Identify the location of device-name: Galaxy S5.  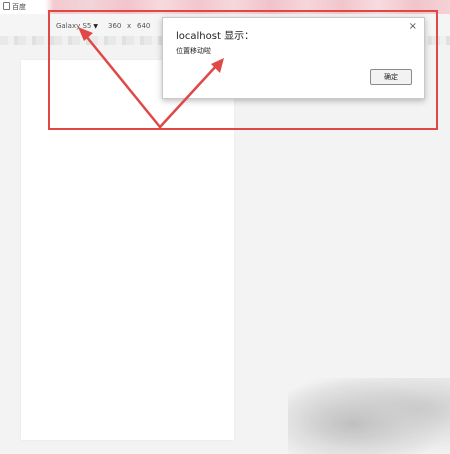
(74, 26).